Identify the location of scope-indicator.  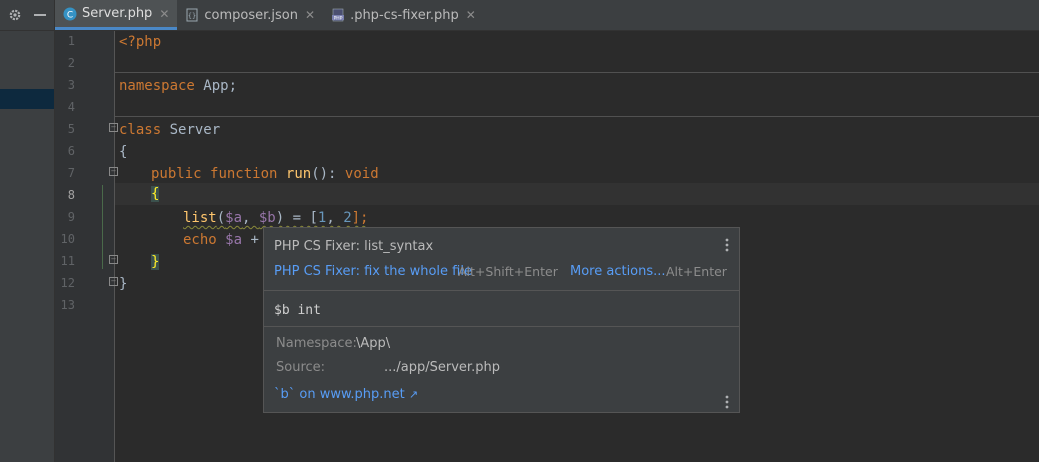
(102, 227).